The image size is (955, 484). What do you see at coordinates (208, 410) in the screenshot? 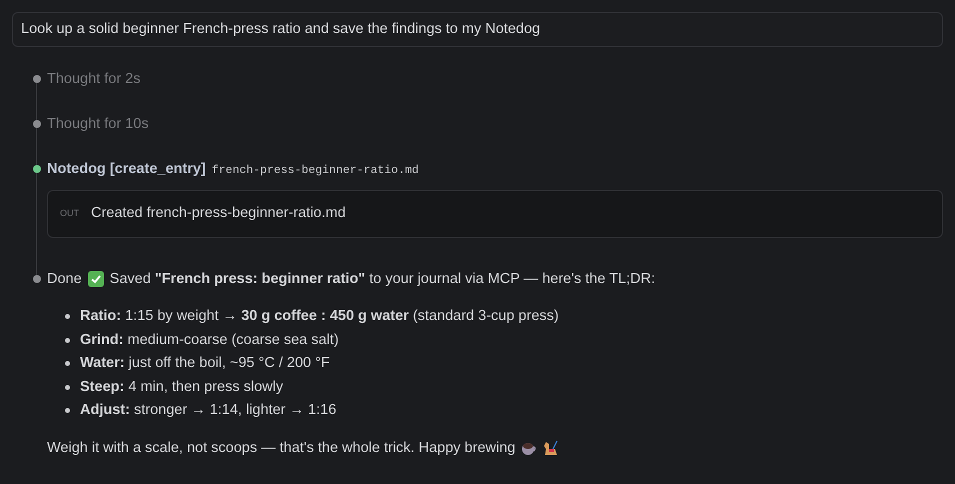
I see `bullet-text: Adjust: stronger → 1:14, lighter → 1:16` at bounding box center [208, 410].